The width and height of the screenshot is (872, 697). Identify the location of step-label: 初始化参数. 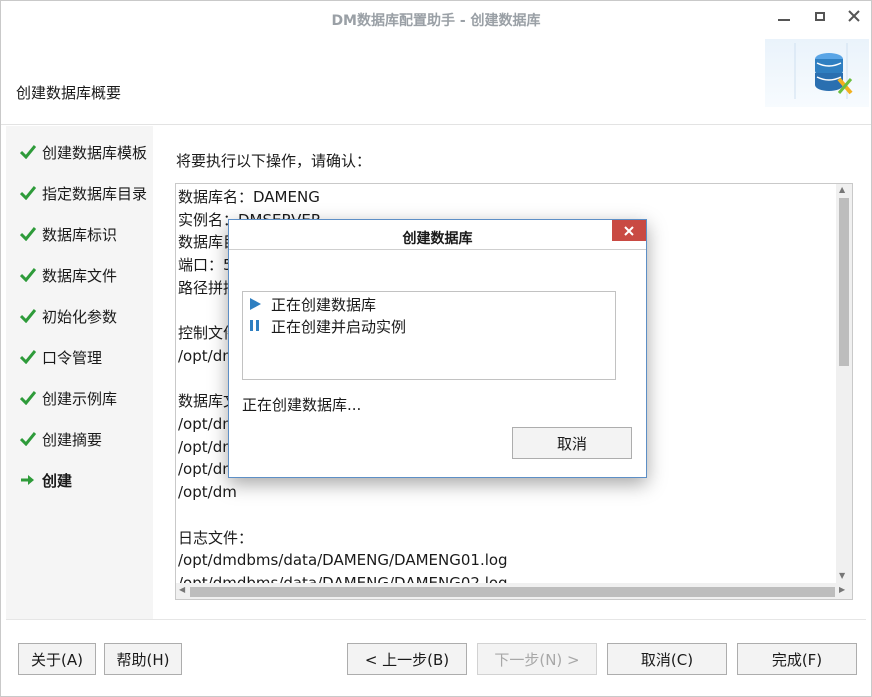
(80, 316).